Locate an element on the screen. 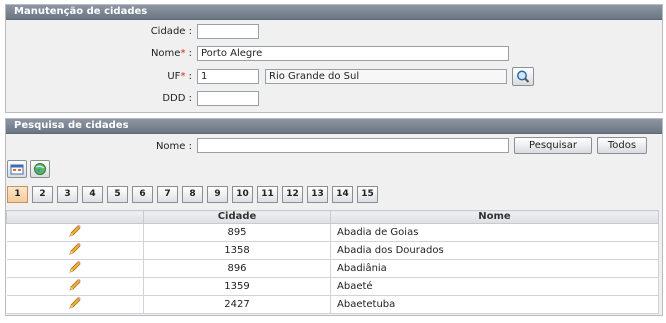  page-button-13: 13 is located at coordinates (317, 194).